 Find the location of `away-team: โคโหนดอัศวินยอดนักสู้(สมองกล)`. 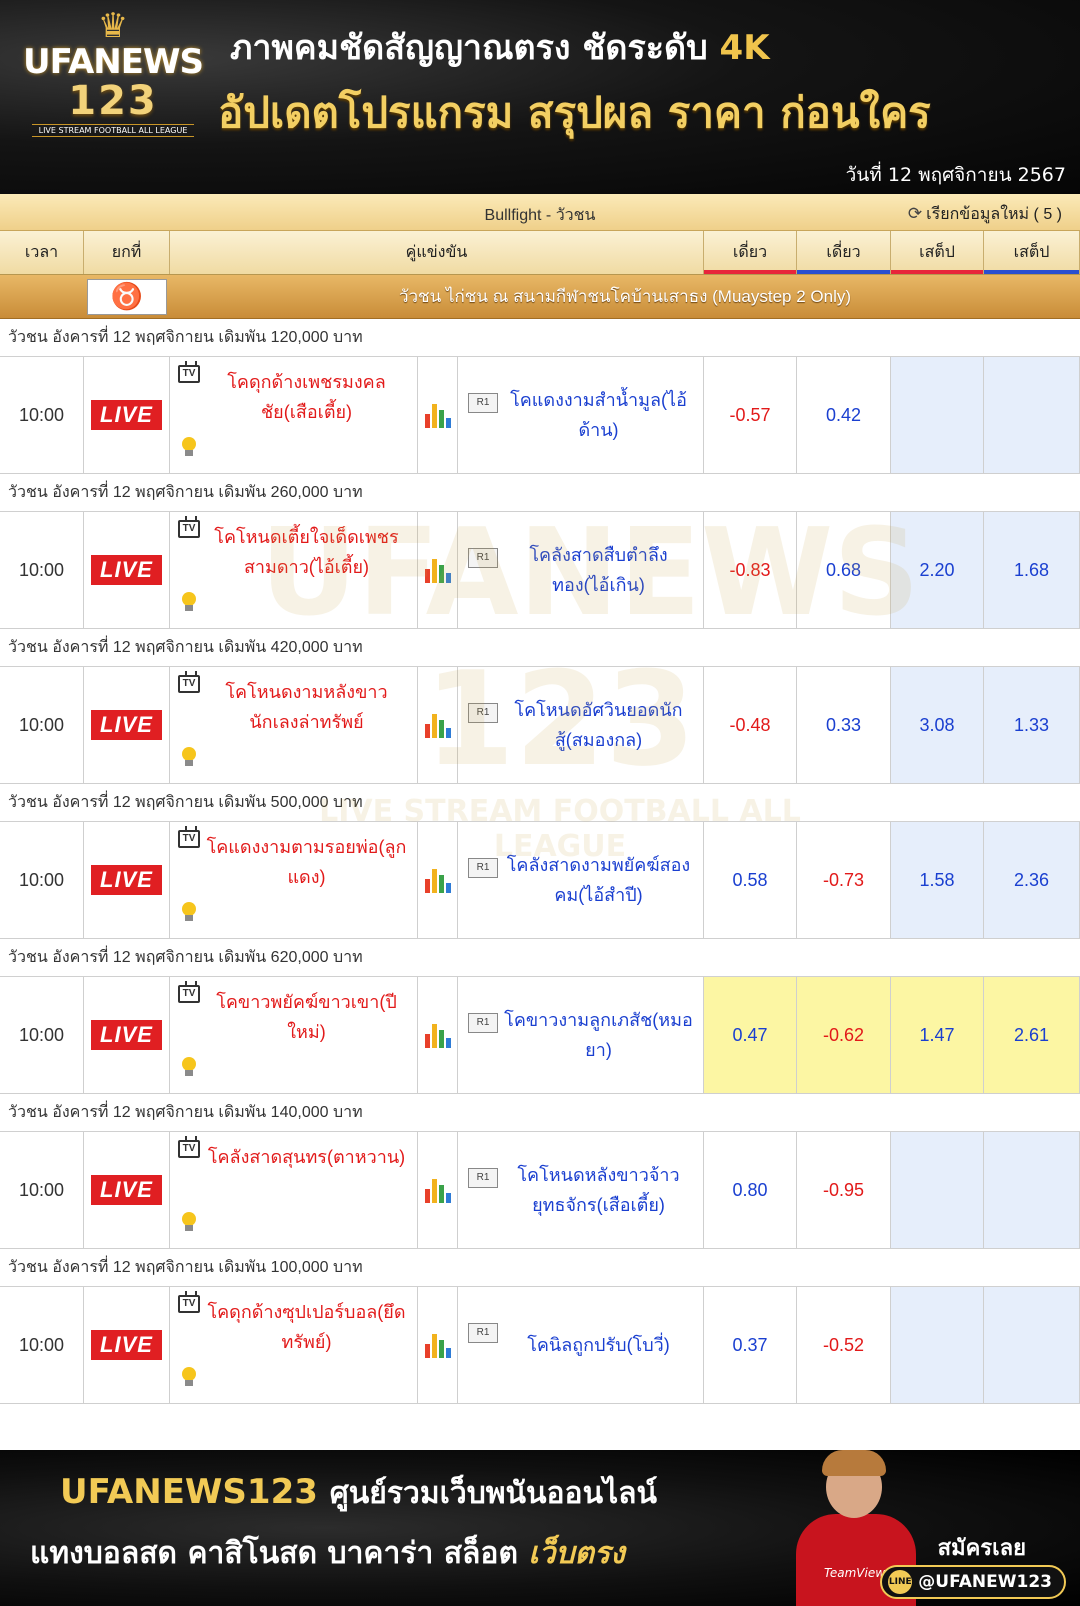

away-team: โคโหนดอัศวินยอดนักสู้(สมองกล) is located at coordinates (598, 725).